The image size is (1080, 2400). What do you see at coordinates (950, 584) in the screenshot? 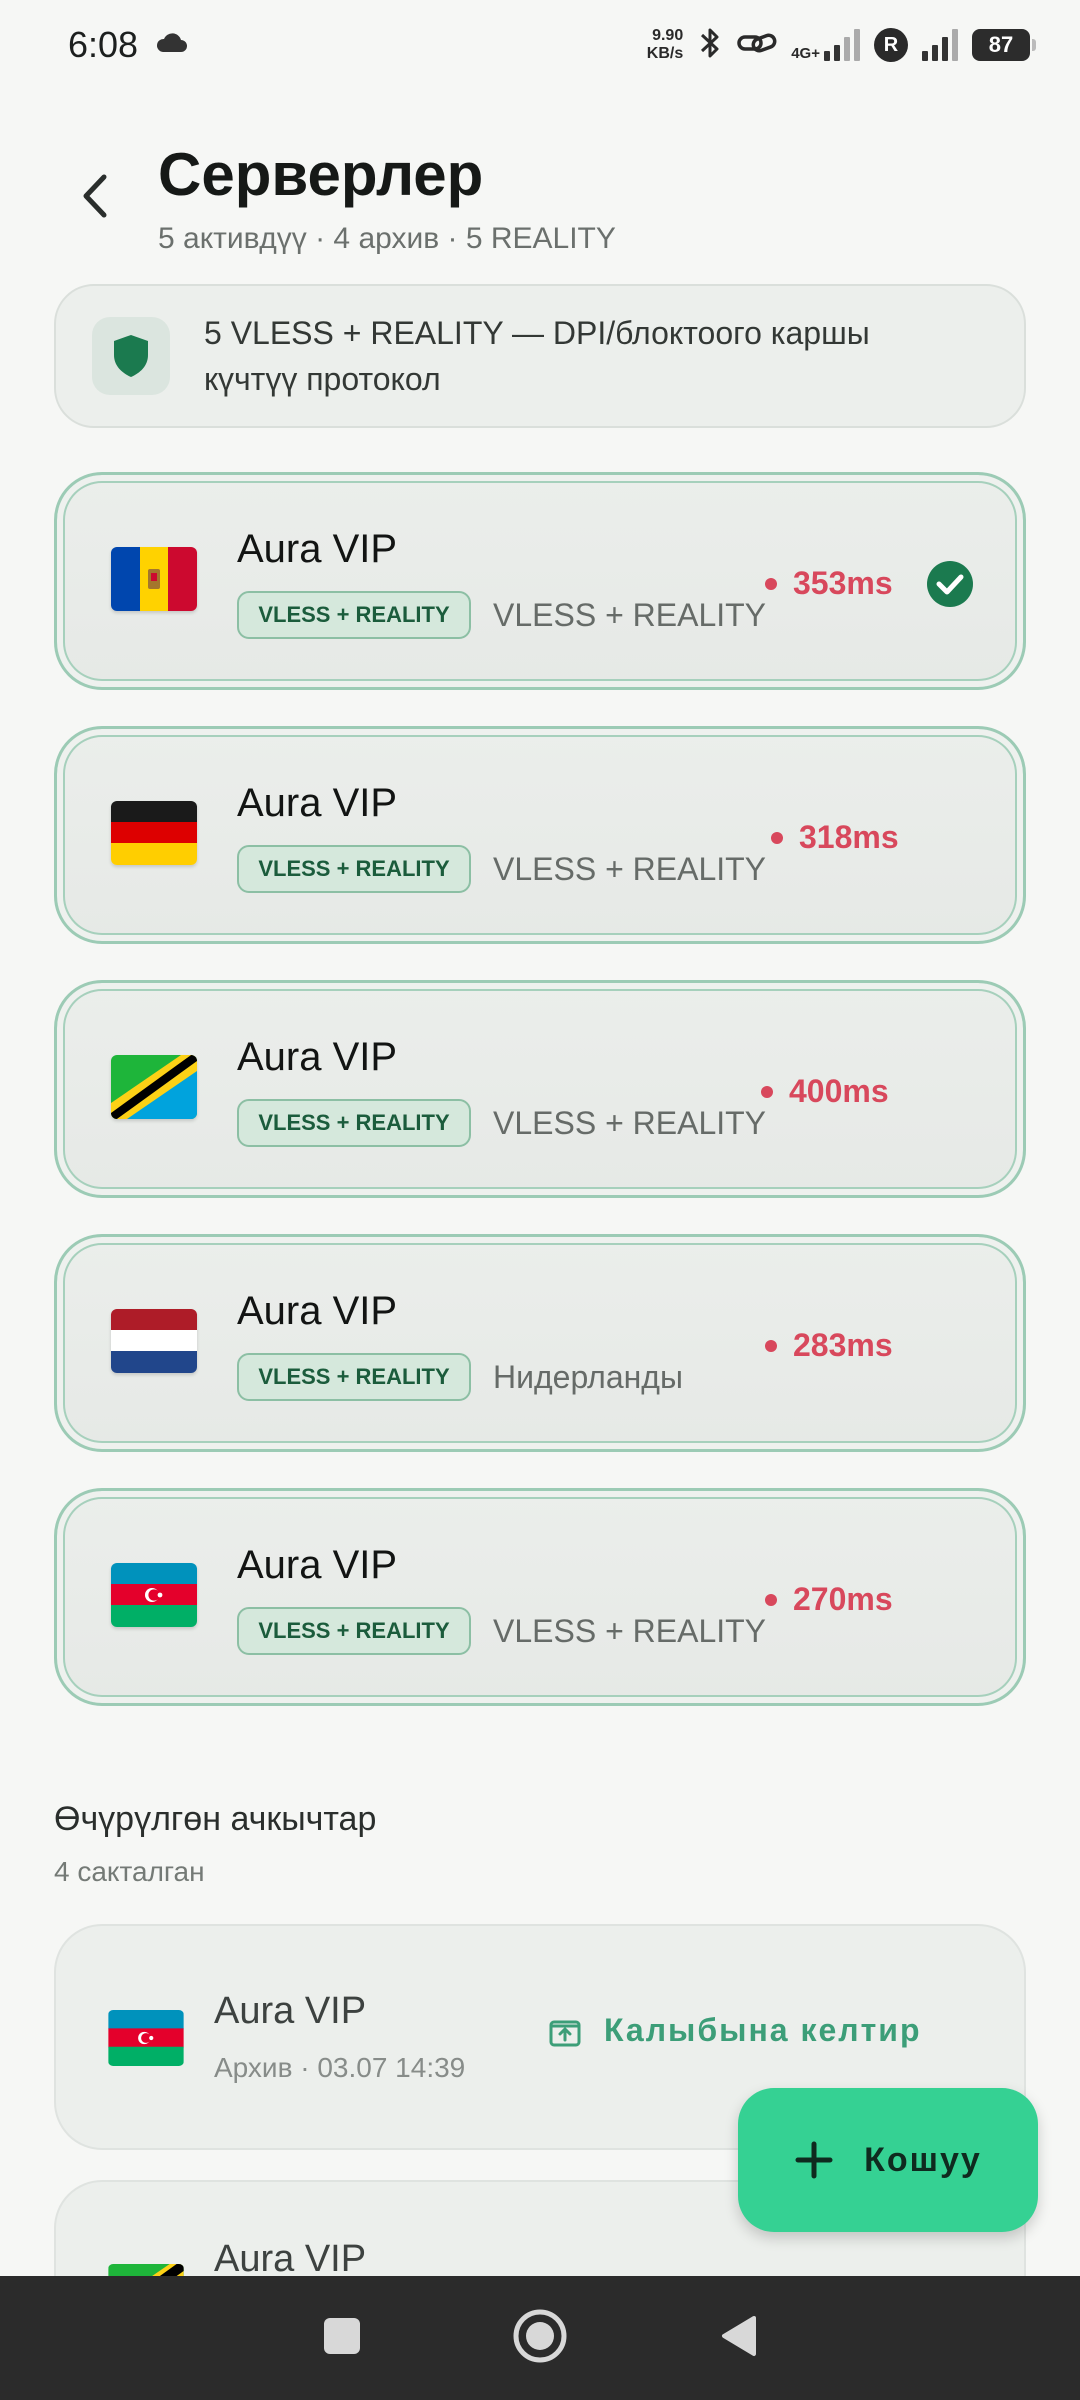
I see `check-circle-icon` at bounding box center [950, 584].